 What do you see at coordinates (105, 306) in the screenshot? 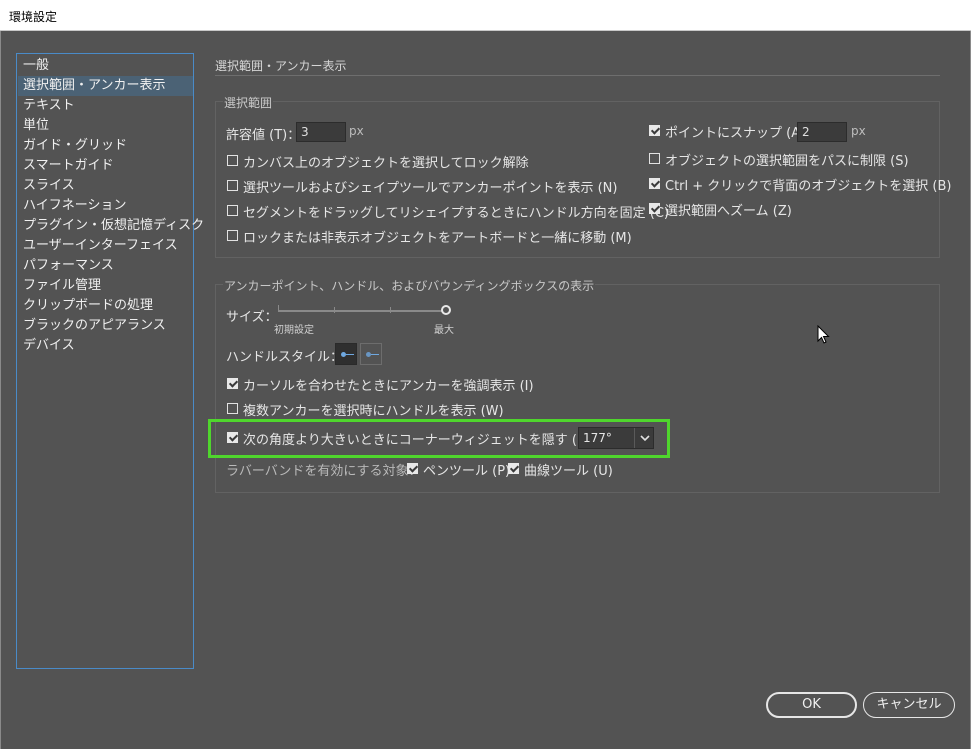
I see `sidebar-item-clipboard: クリップボードの処理` at bounding box center [105, 306].